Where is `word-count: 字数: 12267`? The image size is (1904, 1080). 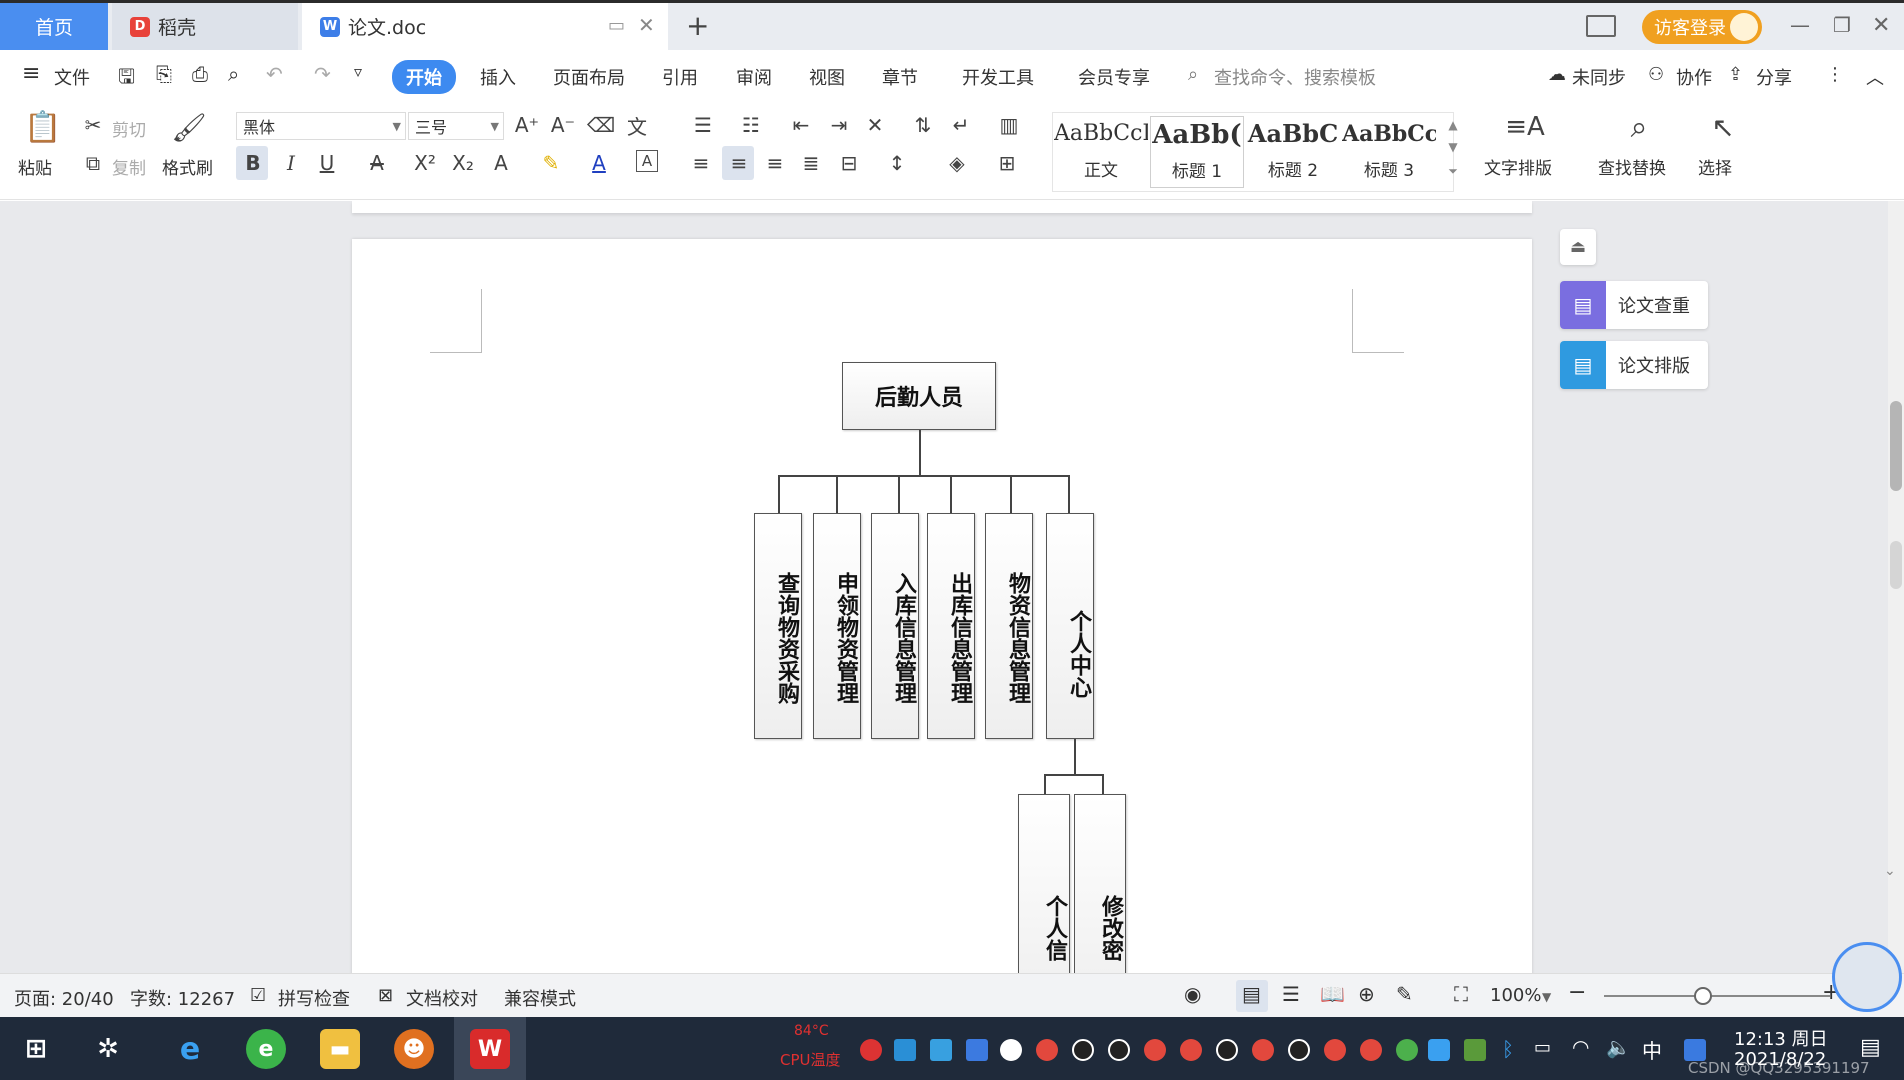 word-count: 字数: 12267 is located at coordinates (182, 998).